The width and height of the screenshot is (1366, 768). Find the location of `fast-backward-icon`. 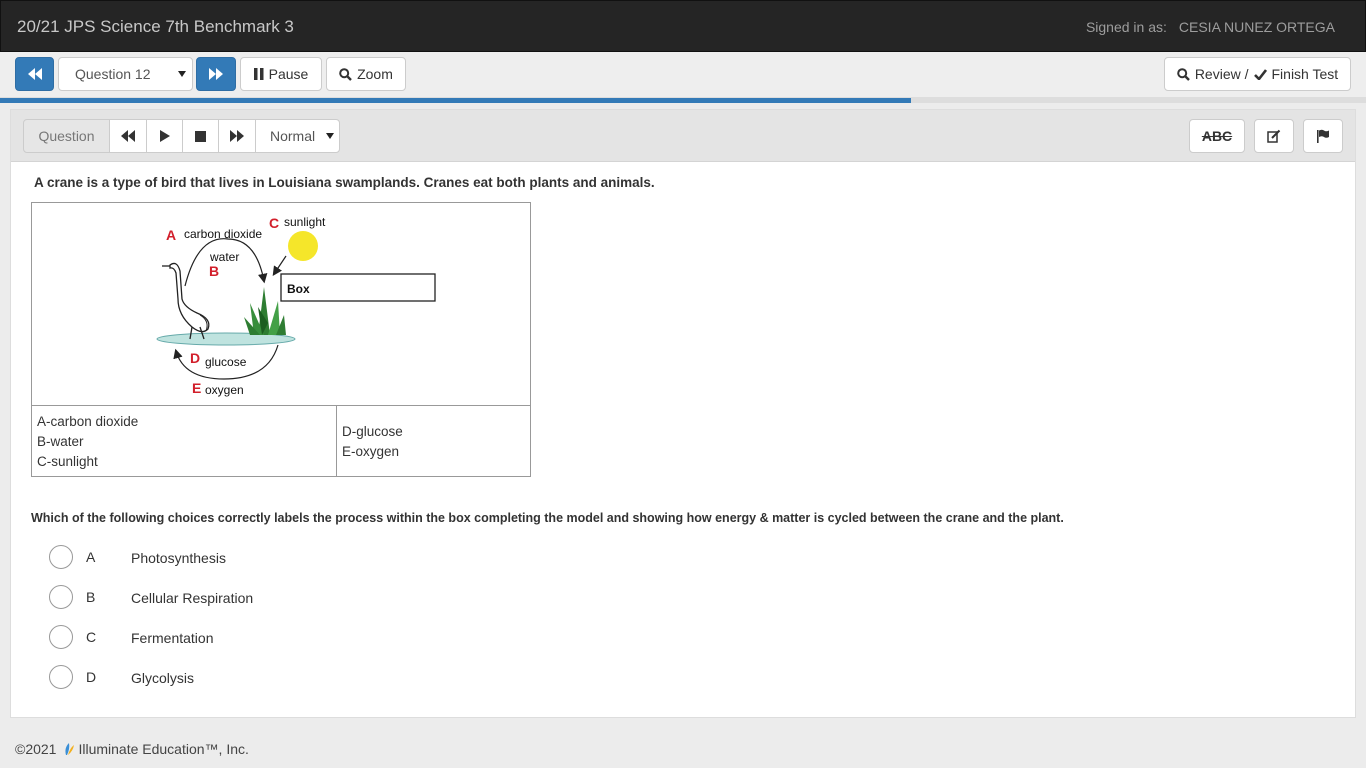

fast-backward-icon is located at coordinates (34, 74).